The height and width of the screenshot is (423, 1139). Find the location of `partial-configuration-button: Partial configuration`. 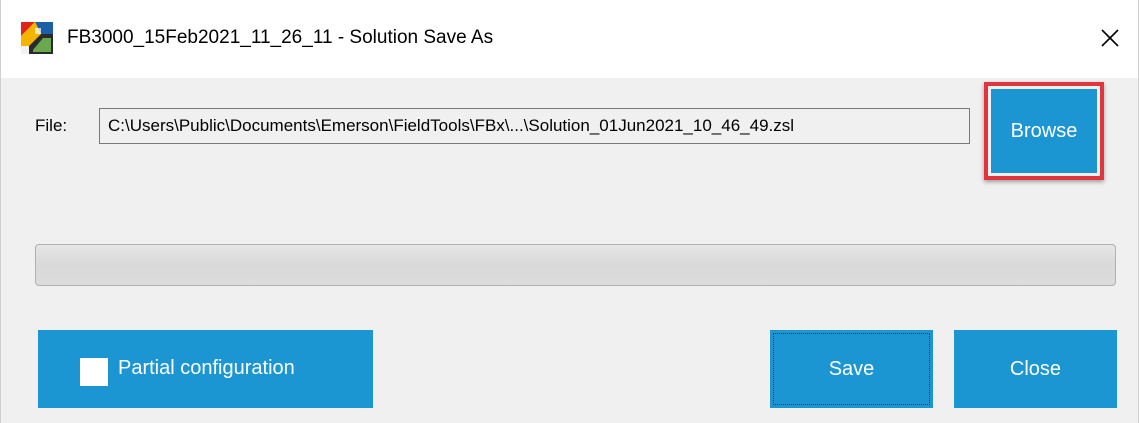

partial-configuration-button: Partial configuration is located at coordinates (205, 369).